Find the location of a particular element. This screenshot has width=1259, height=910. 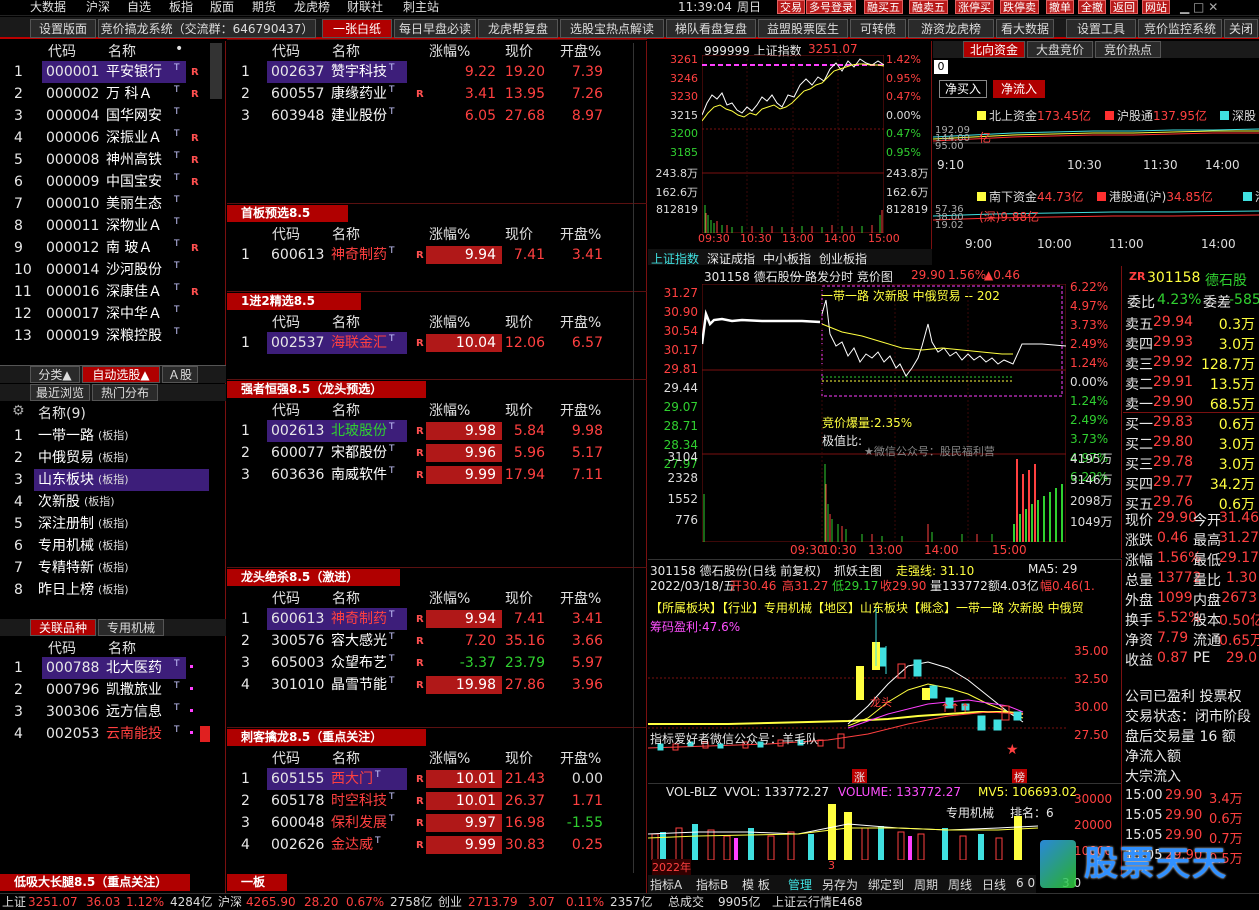

menu-item: 大数据 is located at coordinates (48, 7).